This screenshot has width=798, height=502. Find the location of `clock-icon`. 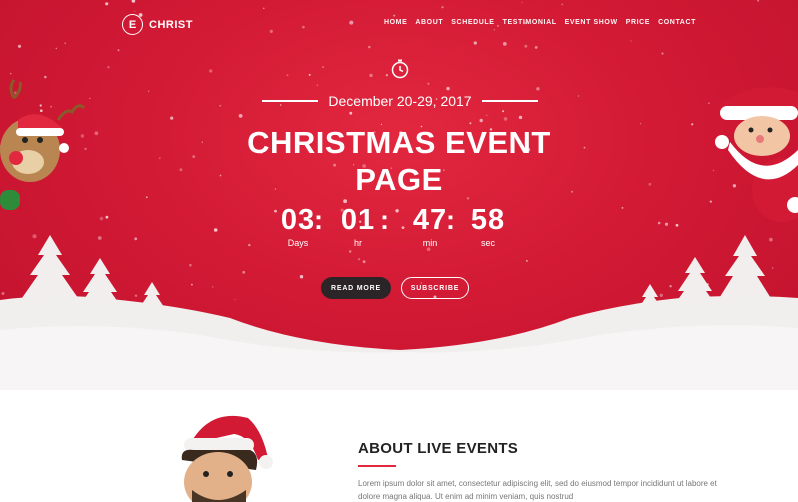

clock-icon is located at coordinates (400, 69).